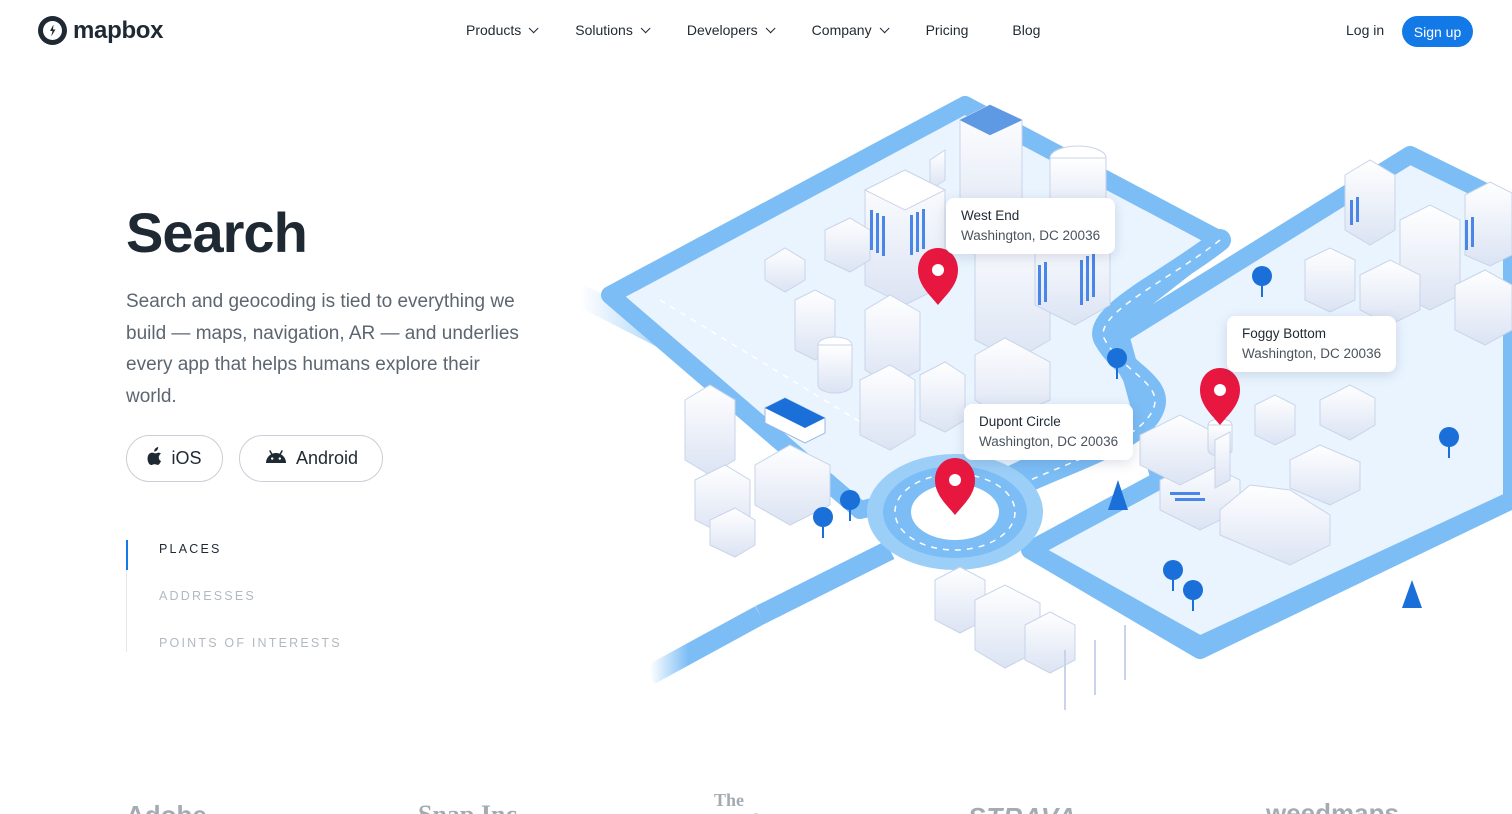 This screenshot has height=814, width=1512. I want to click on active-tab-indicator, so click(127, 555).